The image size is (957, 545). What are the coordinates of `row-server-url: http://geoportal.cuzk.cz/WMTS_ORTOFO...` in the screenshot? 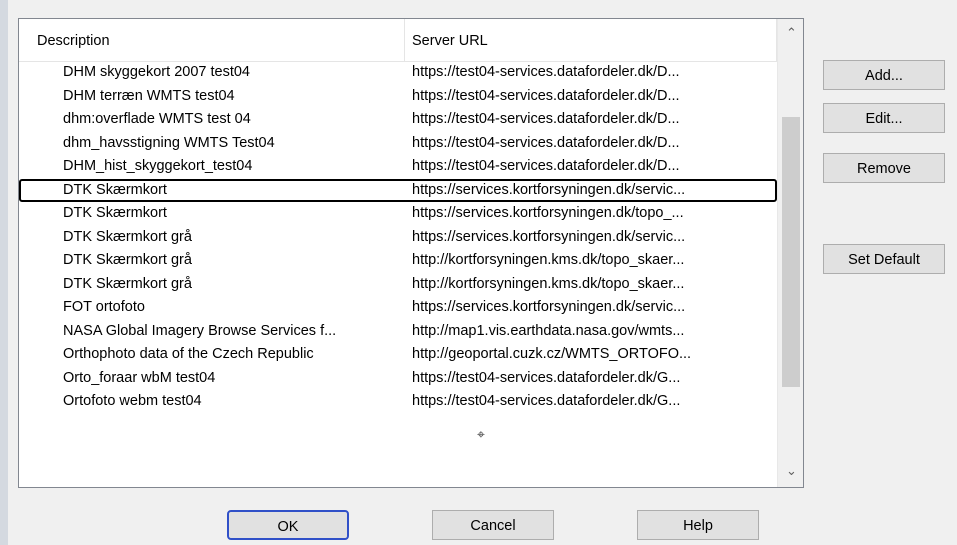 It's located at (552, 354).